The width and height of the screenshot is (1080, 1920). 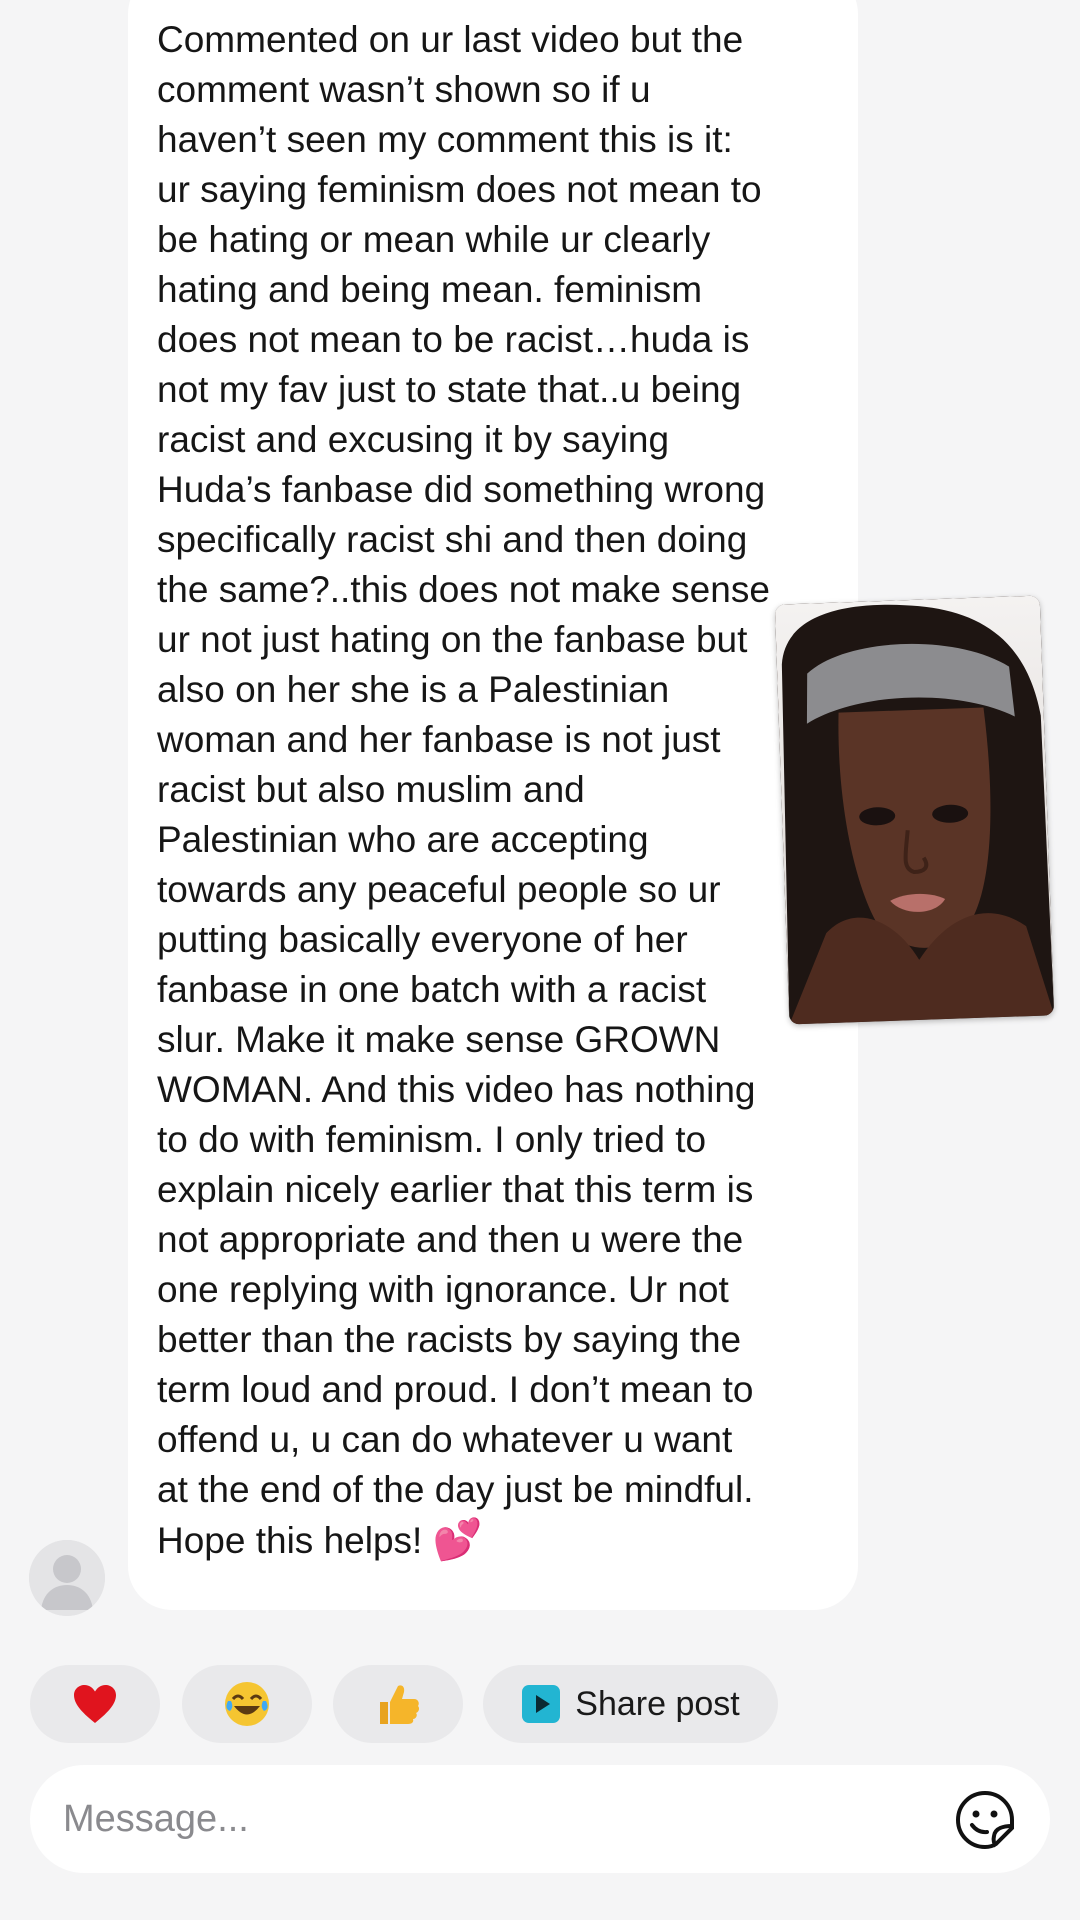 I want to click on creator-face-cutout, so click(x=914, y=810).